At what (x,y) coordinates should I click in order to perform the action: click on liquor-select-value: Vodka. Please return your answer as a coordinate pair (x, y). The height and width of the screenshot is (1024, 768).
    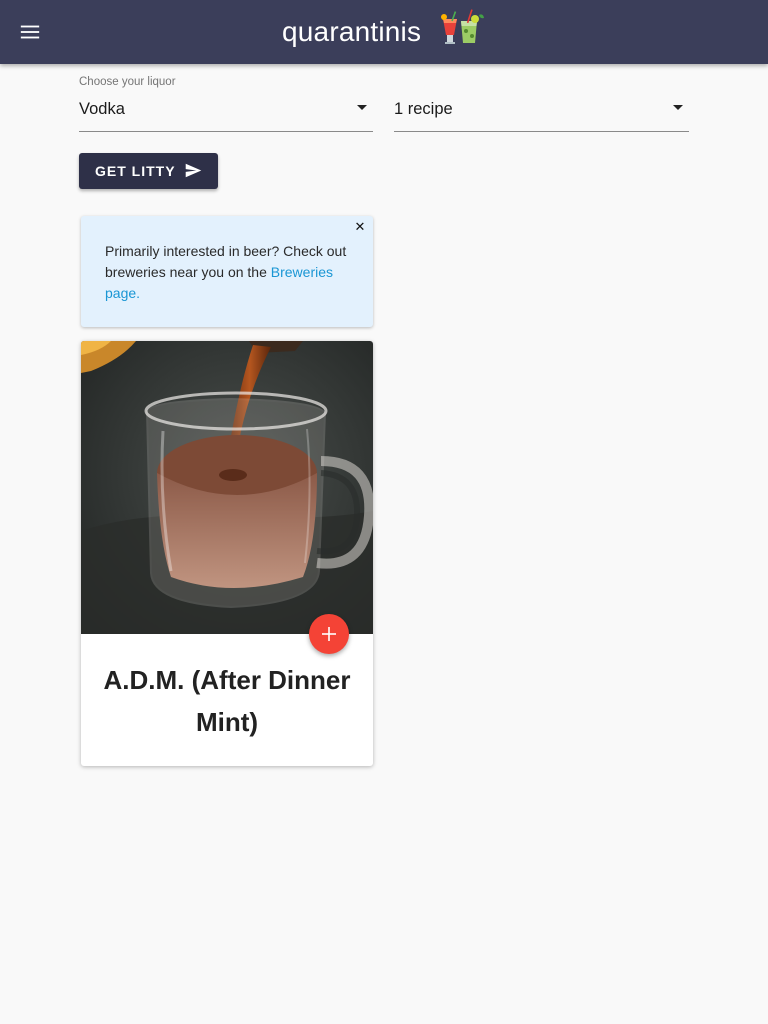
    Looking at the image, I should click on (102, 109).